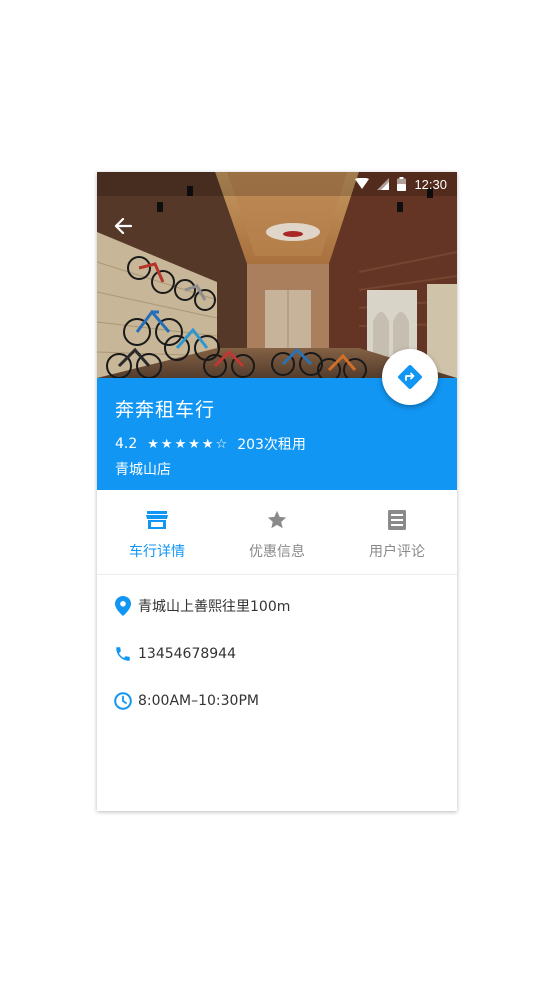  I want to click on wifi-icon, so click(362, 183).